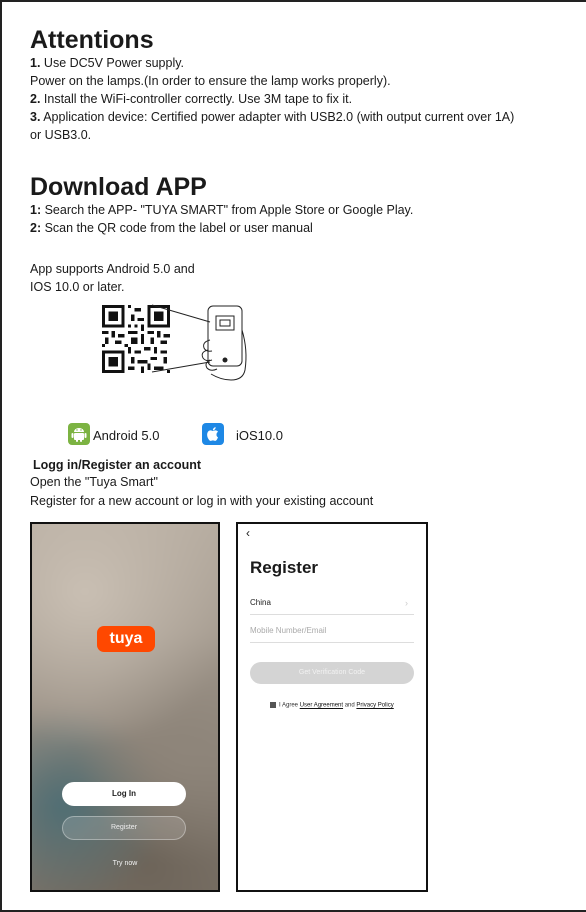  What do you see at coordinates (36, 210) in the screenshot?
I see `step-number: 1:` at bounding box center [36, 210].